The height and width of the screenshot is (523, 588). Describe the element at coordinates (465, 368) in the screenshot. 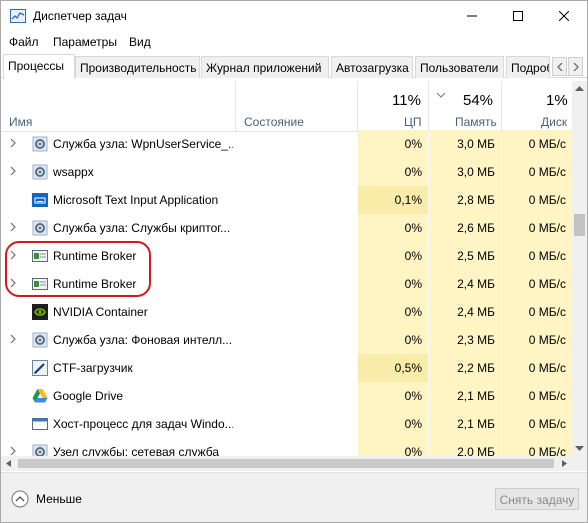

I see `memory-cell: 2,2 МБ` at that location.